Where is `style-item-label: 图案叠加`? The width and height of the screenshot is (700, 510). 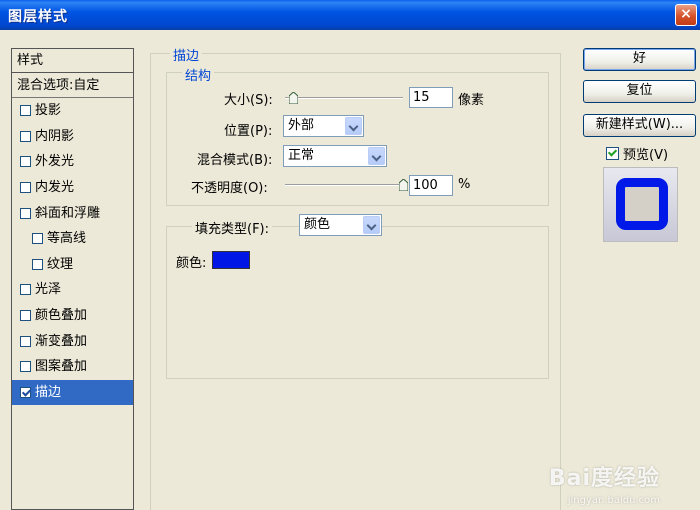 style-item-label: 图案叠加 is located at coordinates (61, 367).